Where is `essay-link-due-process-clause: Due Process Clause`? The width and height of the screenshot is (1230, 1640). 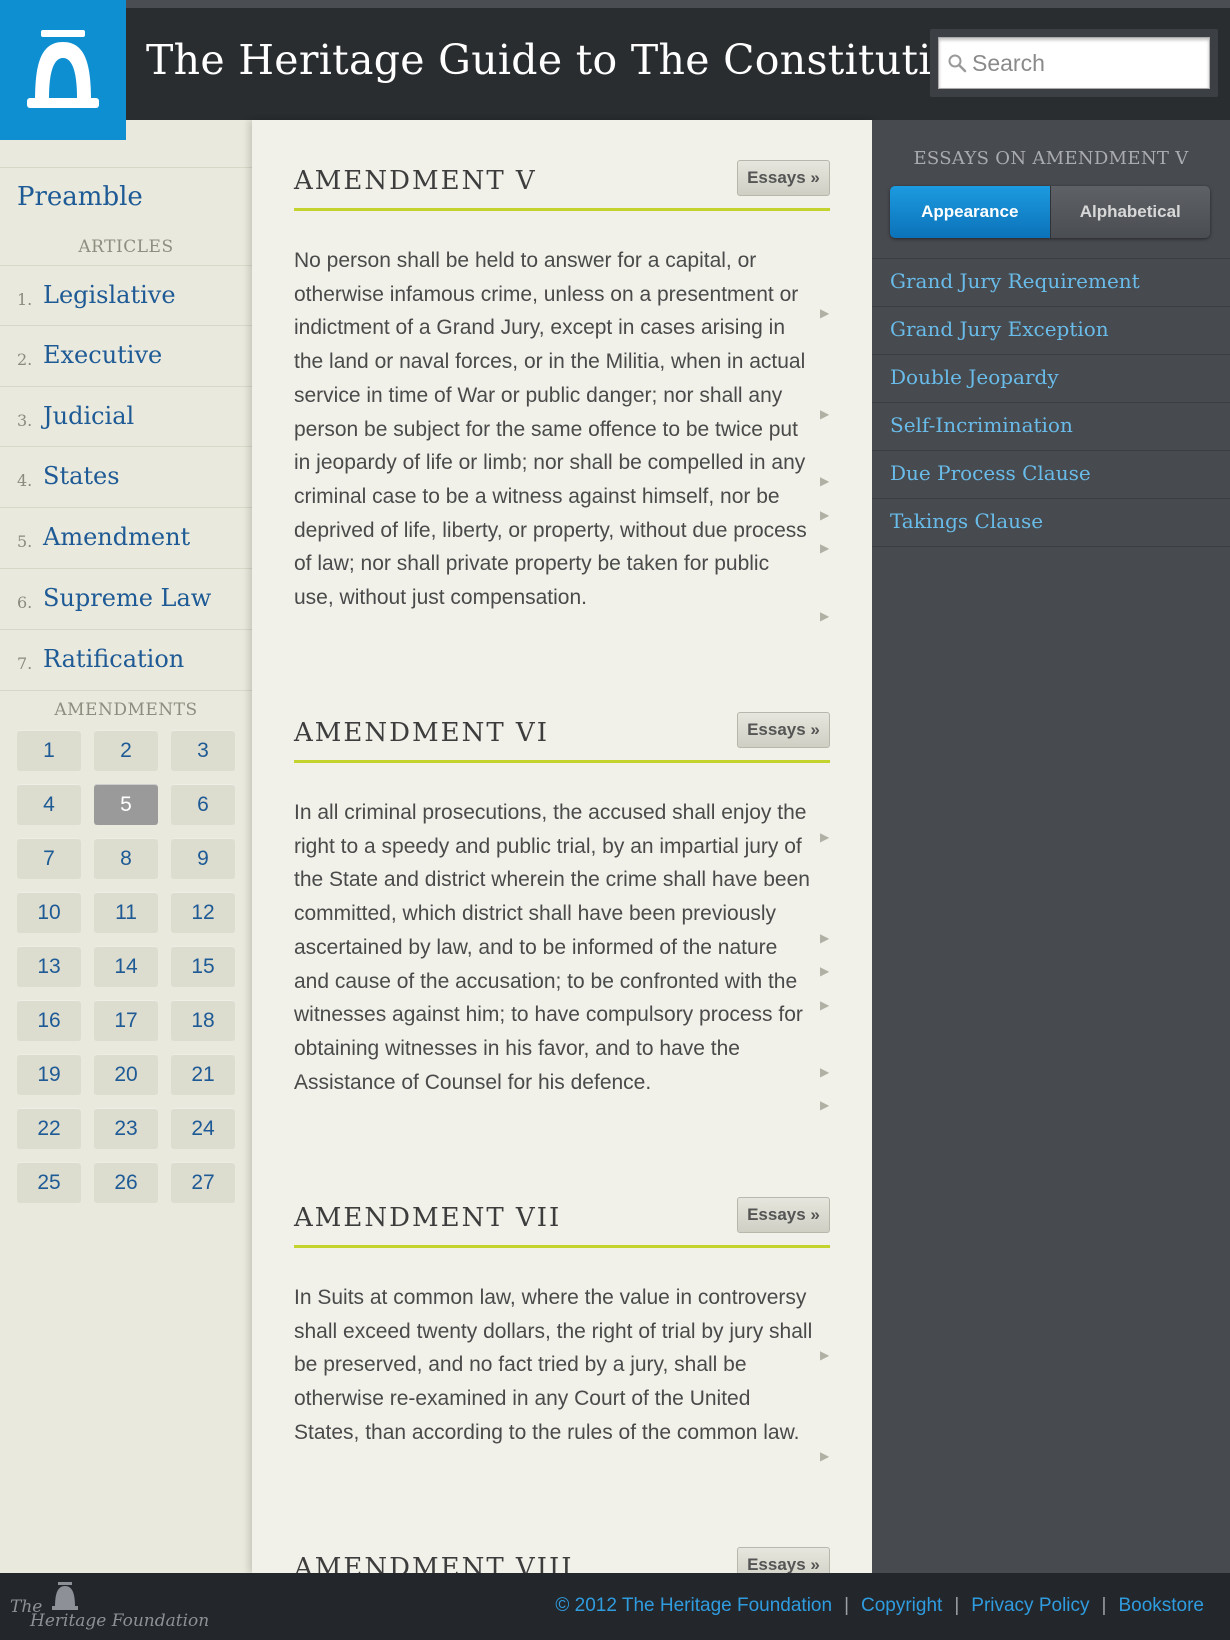 essay-link-due-process-clause: Due Process Clause is located at coordinates (1051, 475).